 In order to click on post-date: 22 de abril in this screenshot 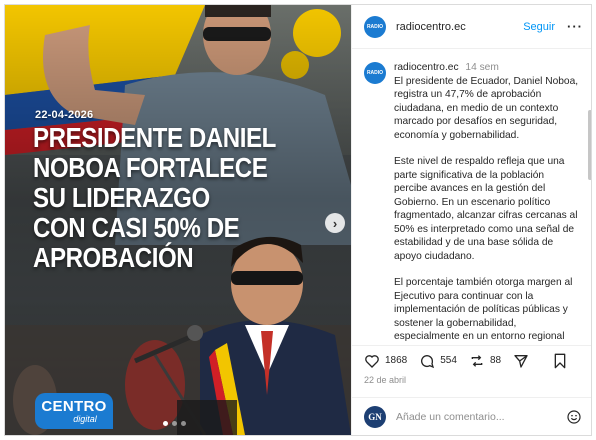, I will do `click(385, 380)`.